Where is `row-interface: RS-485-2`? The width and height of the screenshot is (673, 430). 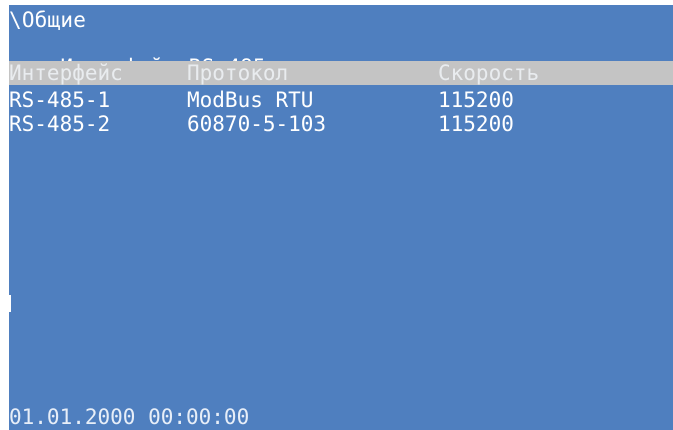
row-interface: RS-485-2 is located at coordinates (60, 124).